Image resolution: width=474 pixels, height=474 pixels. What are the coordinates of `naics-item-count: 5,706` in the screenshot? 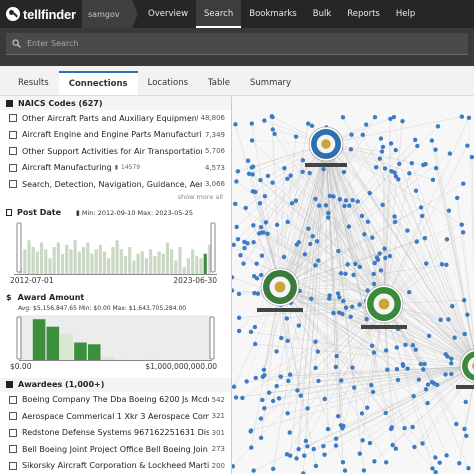 It's located at (214, 151).